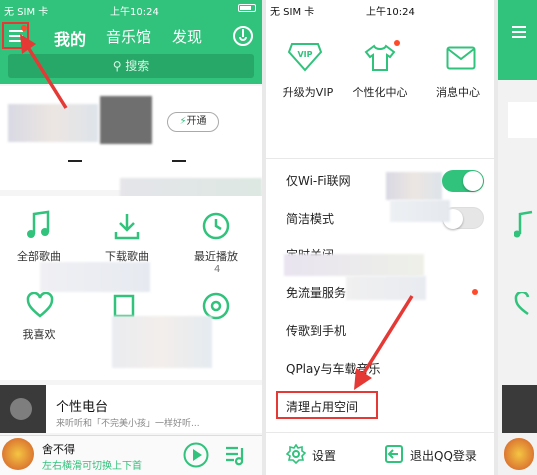 This screenshot has width=537, height=475. Describe the element at coordinates (236, 455) in the screenshot. I see `playlist-icon` at that location.